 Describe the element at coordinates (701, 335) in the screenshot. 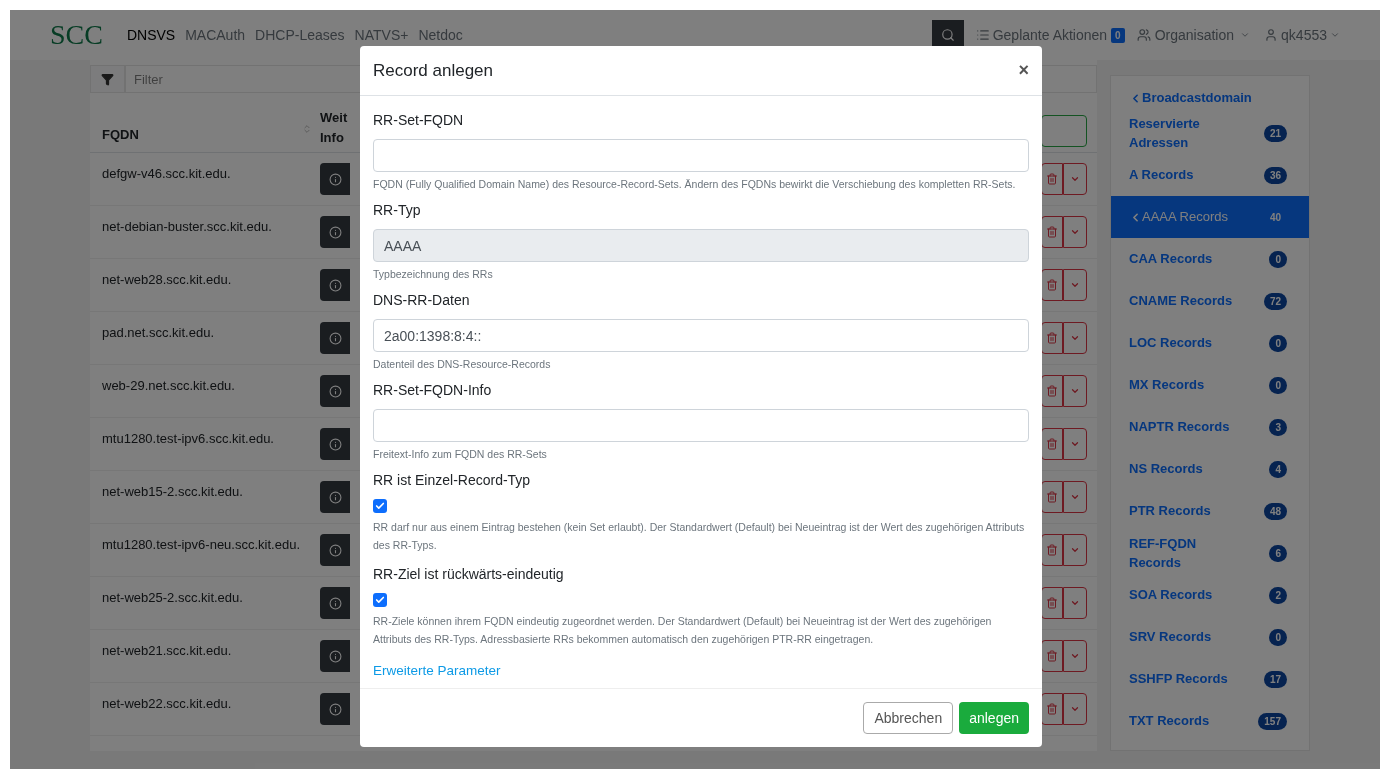

I see `input-field: 2a00:1398:8:4::` at that location.